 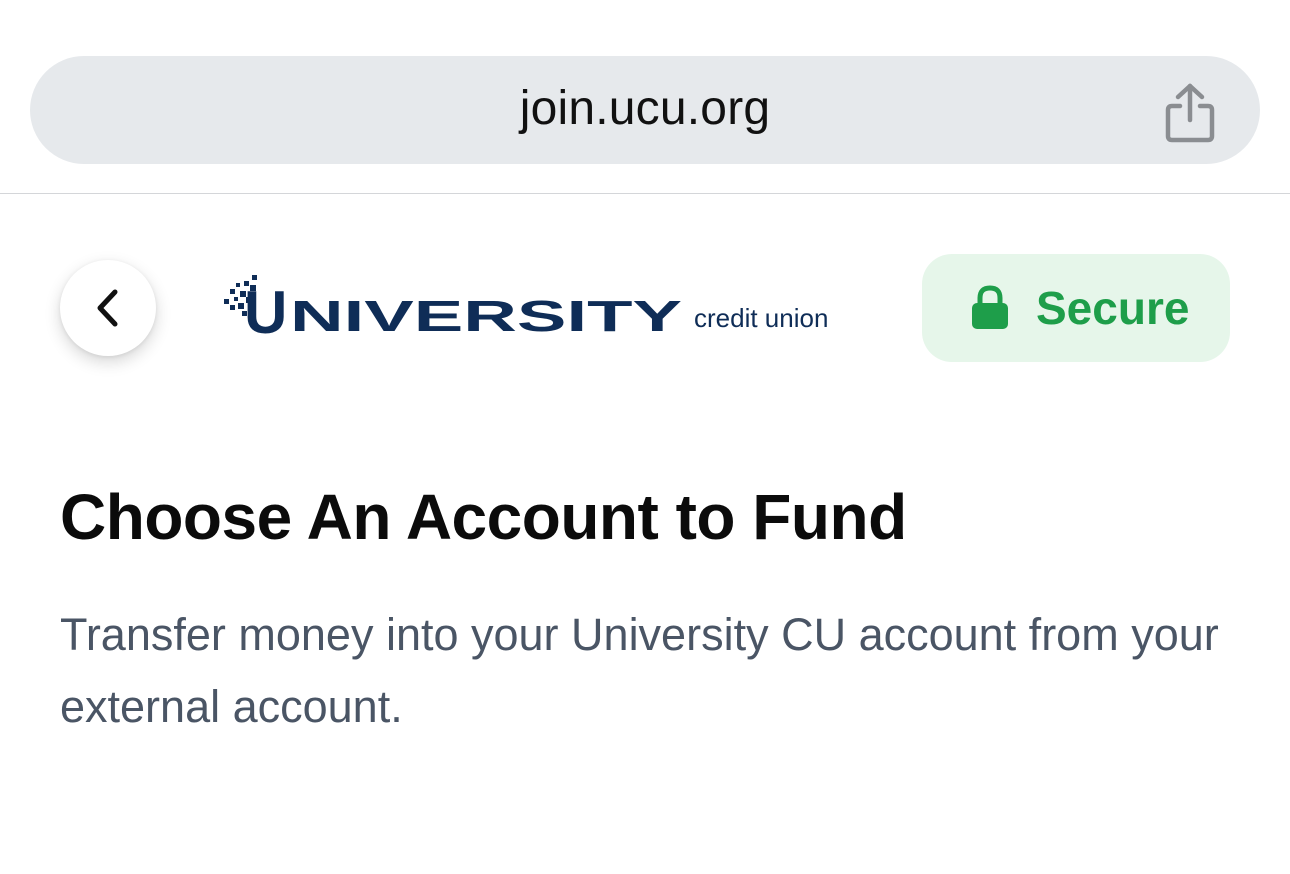 What do you see at coordinates (761, 318) in the screenshot?
I see `logo-tagline: credit union` at bounding box center [761, 318].